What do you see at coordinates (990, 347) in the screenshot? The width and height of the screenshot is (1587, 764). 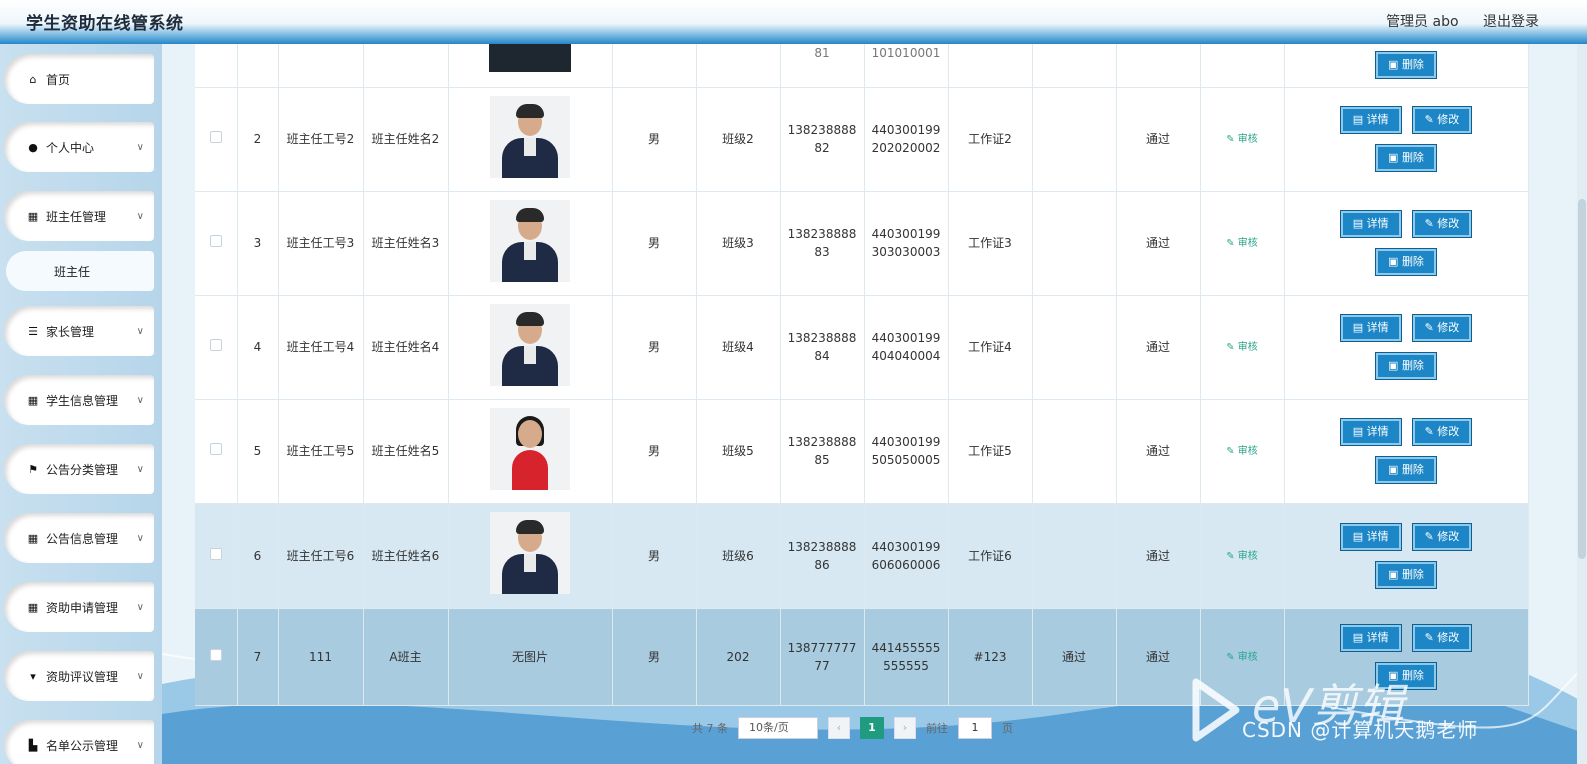 I see `cert-cell: 工作证4` at bounding box center [990, 347].